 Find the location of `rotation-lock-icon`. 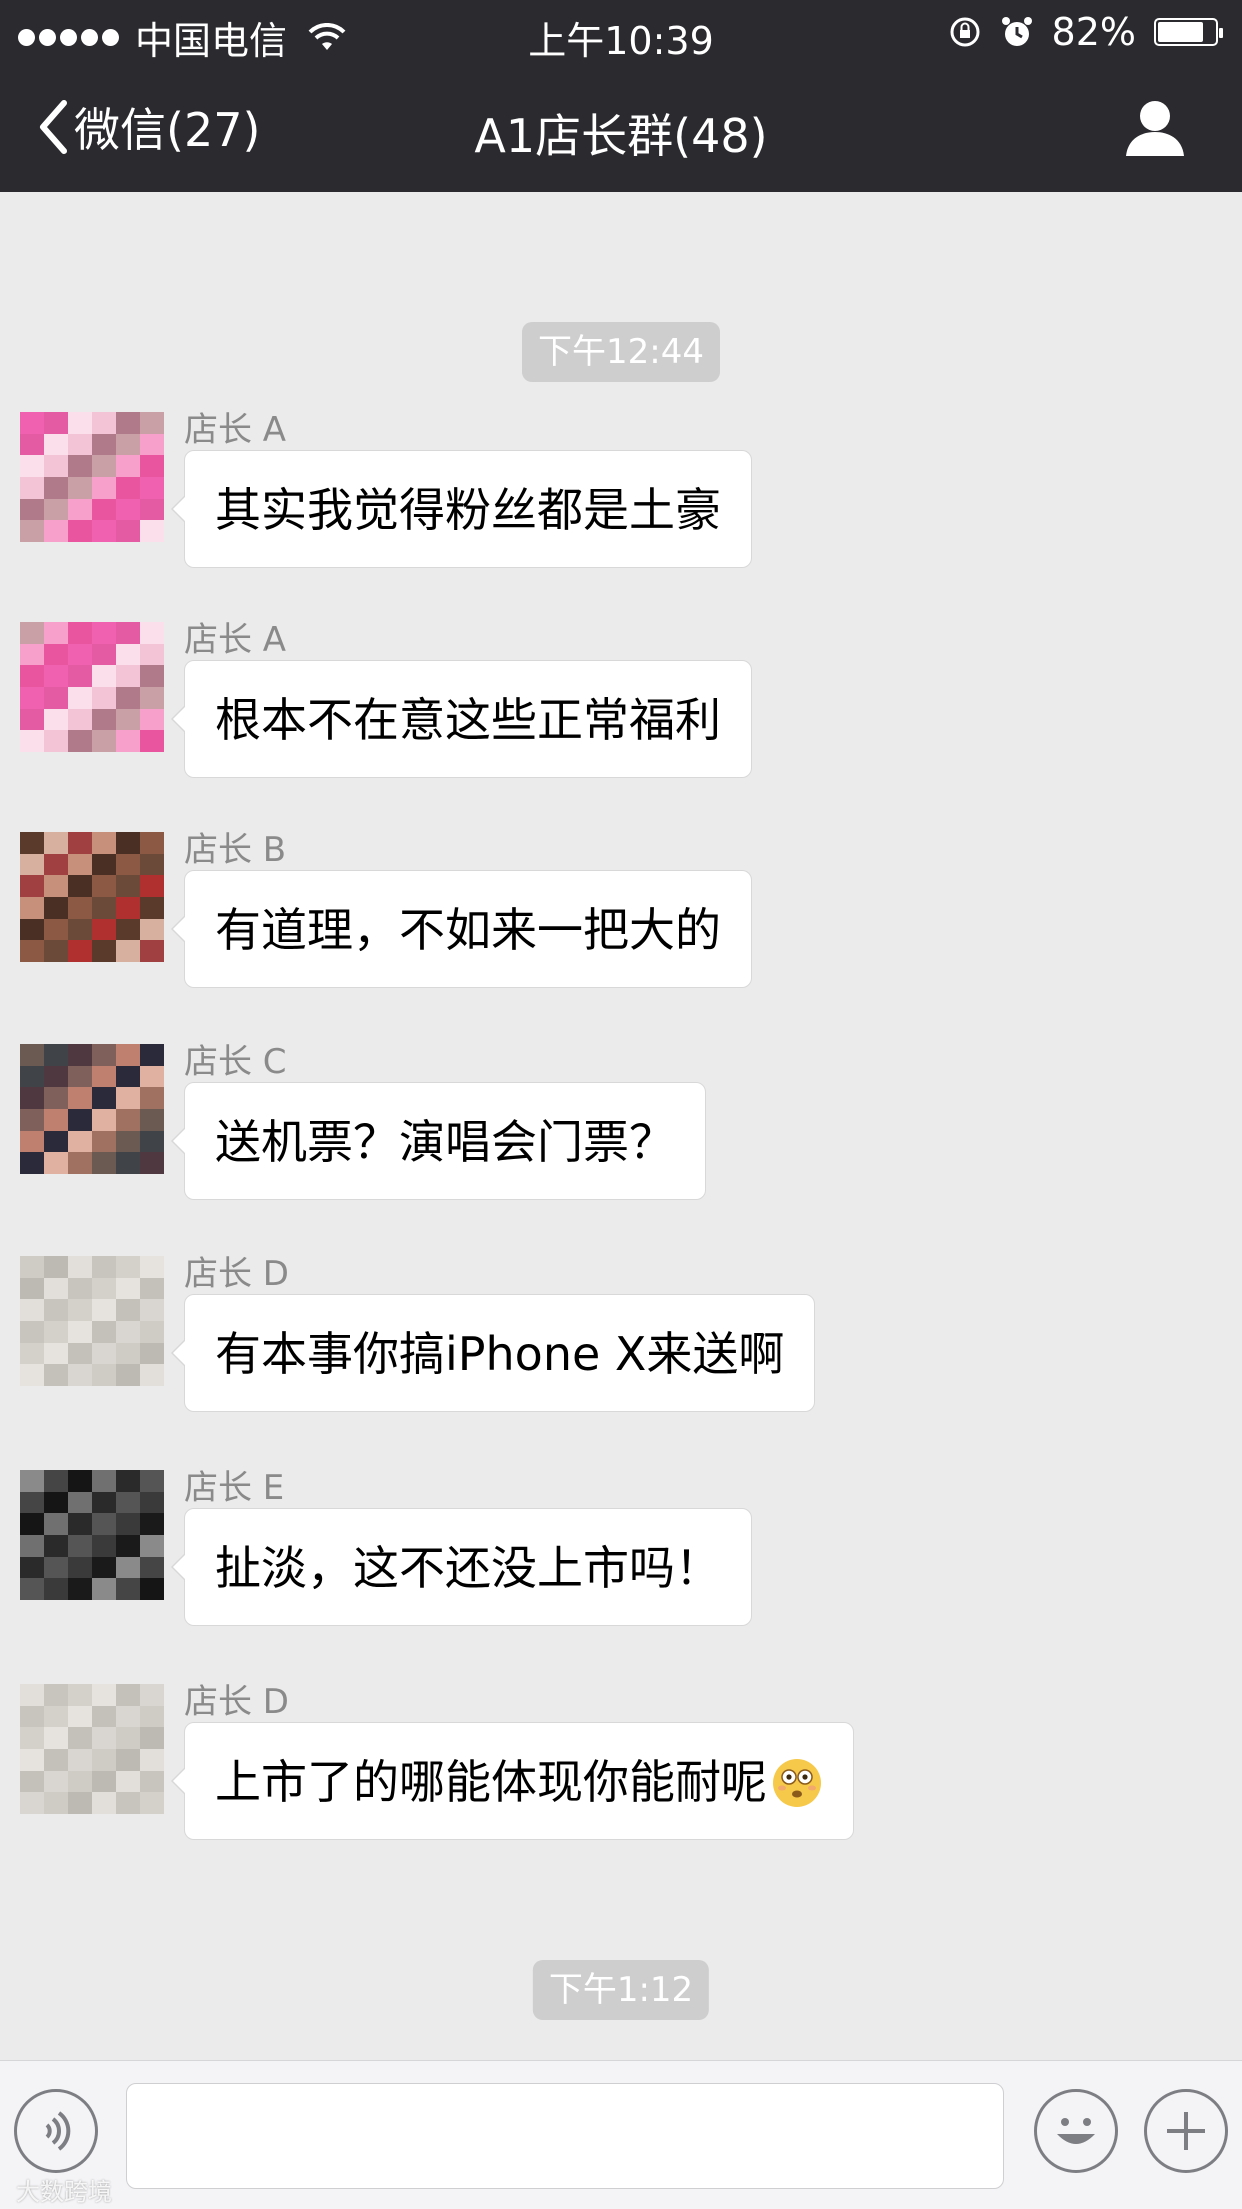

rotation-lock-icon is located at coordinates (965, 32).